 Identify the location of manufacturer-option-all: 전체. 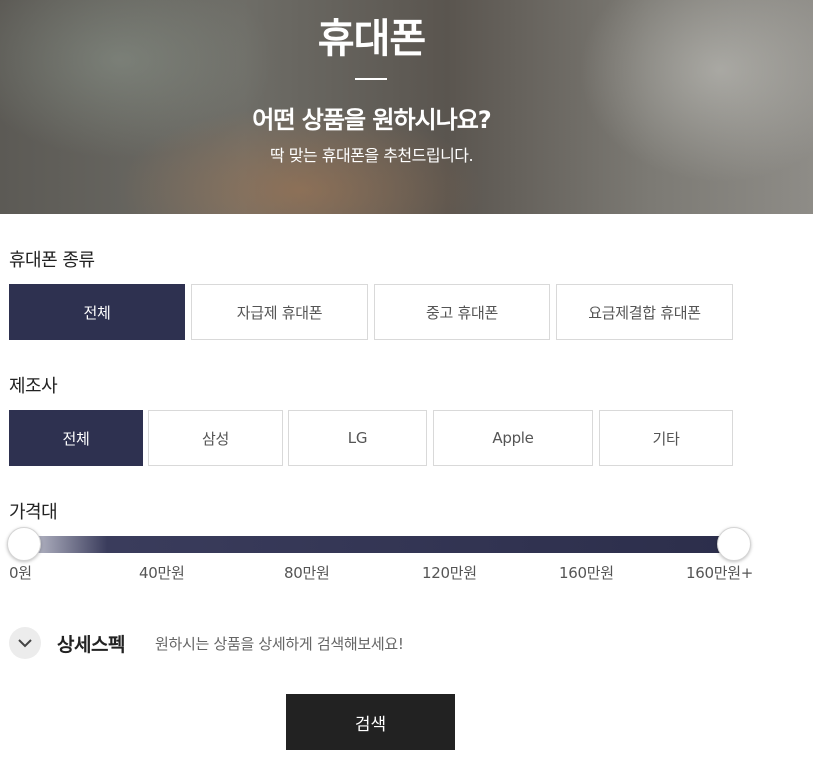
(76, 438).